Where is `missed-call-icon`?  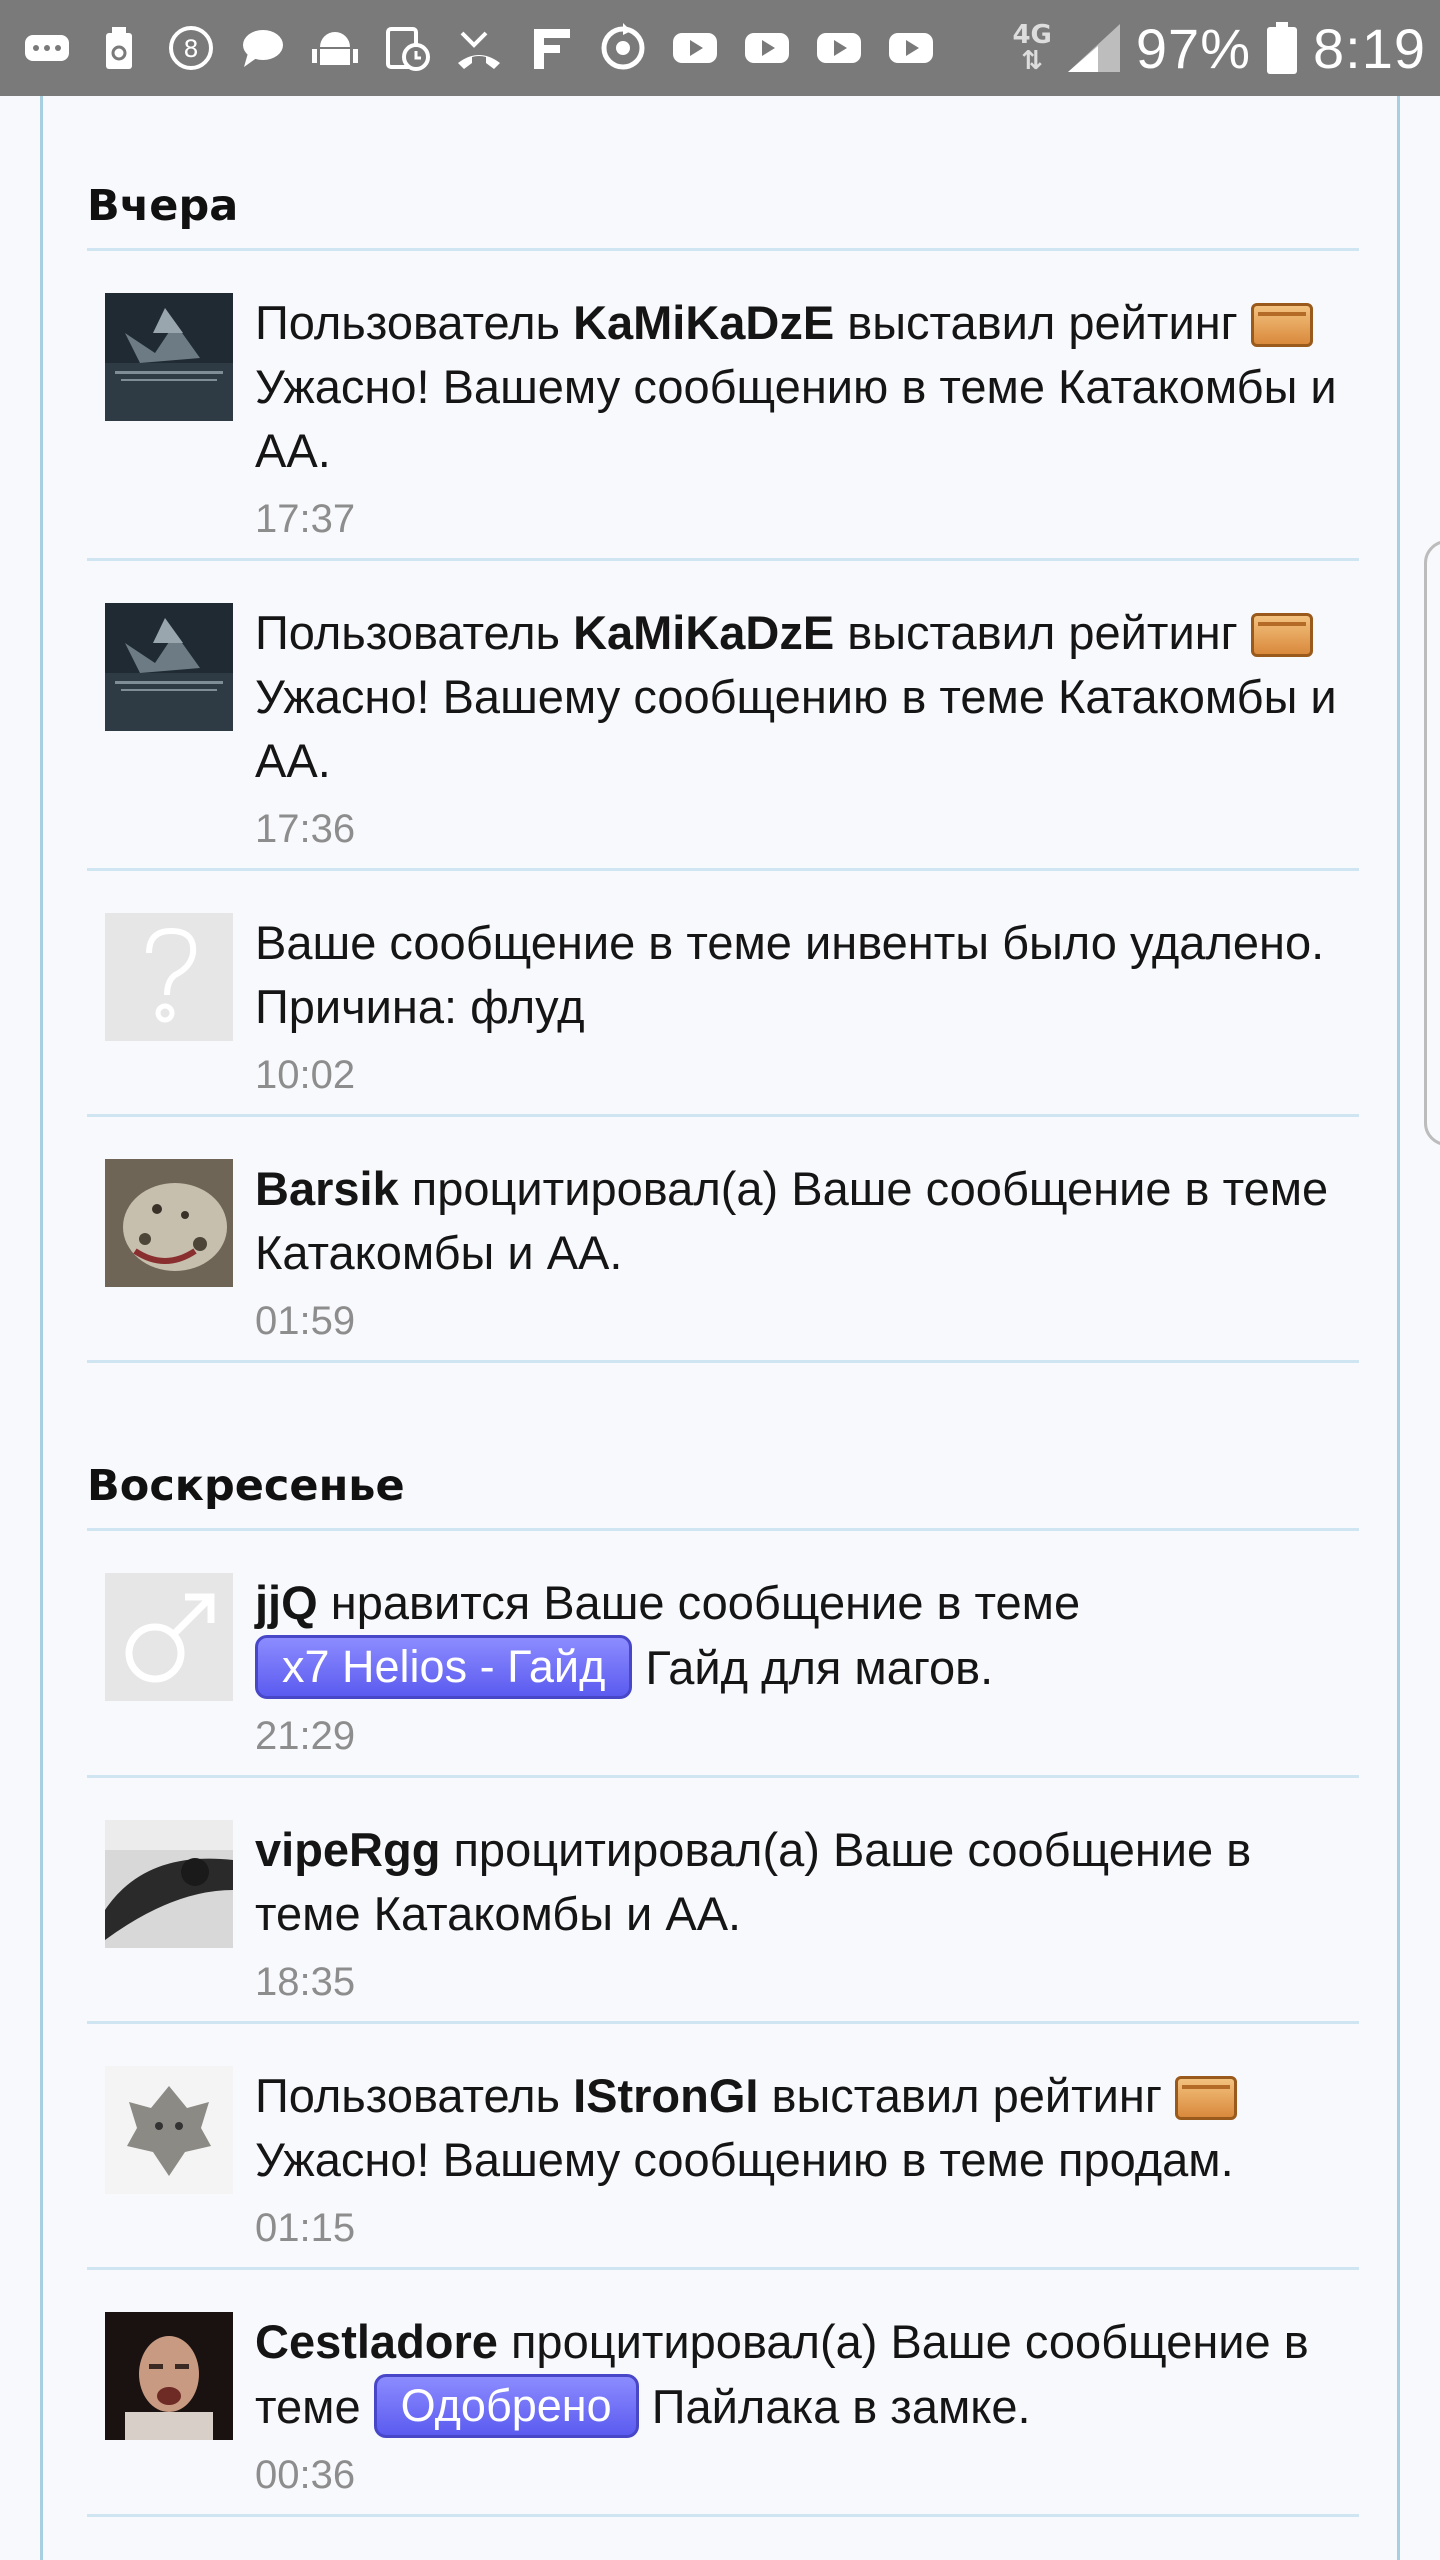
missed-call-icon is located at coordinates (479, 48).